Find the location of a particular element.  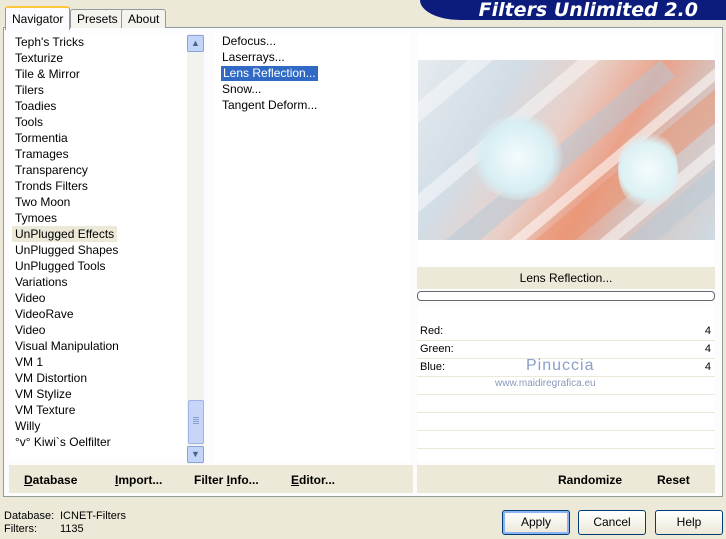

tab-presets: Presets is located at coordinates (97, 18).